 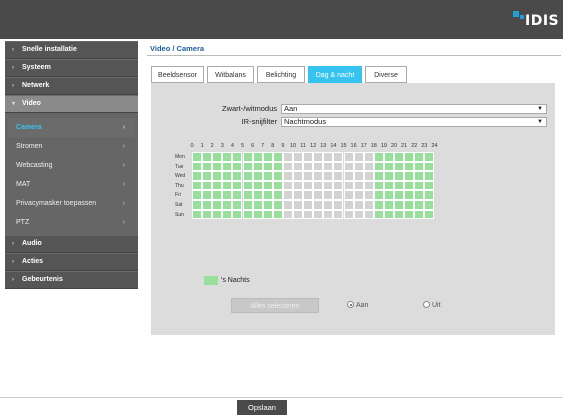 What do you see at coordinates (386, 74) in the screenshot?
I see `tab-diverse: Diverse` at bounding box center [386, 74].